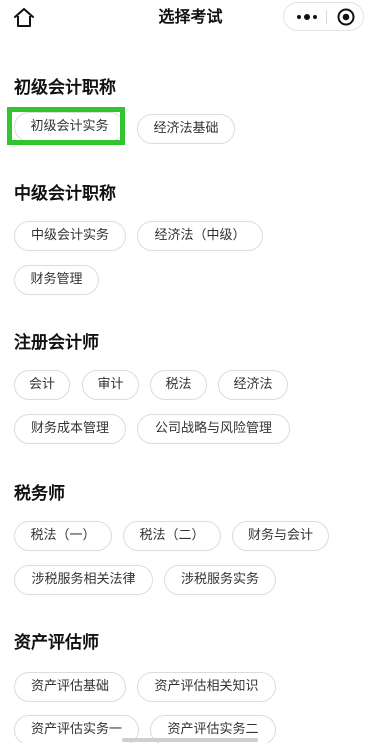 Image resolution: width=381 pixels, height=743 pixels. I want to click on home-indicator, so click(190, 740).